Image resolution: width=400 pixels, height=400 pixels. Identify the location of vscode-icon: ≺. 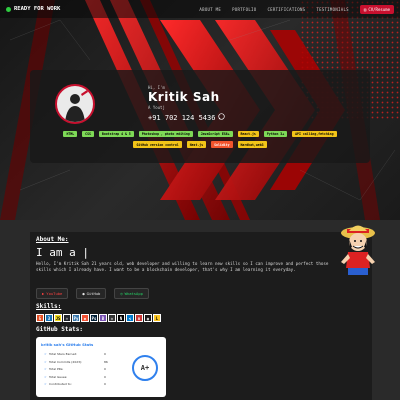
(130, 318).